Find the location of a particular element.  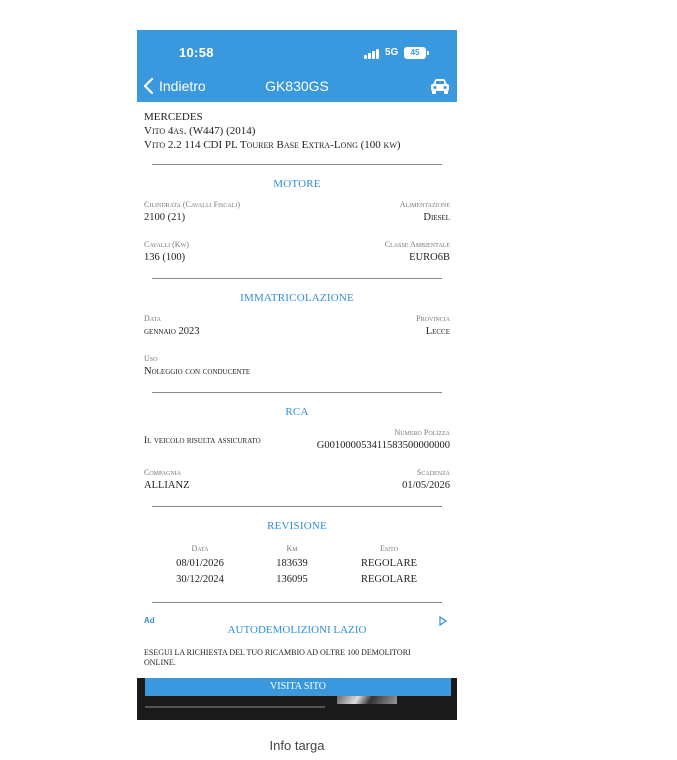

ad-title: AUTODEMOLIZIONI LAZIO is located at coordinates (297, 630).